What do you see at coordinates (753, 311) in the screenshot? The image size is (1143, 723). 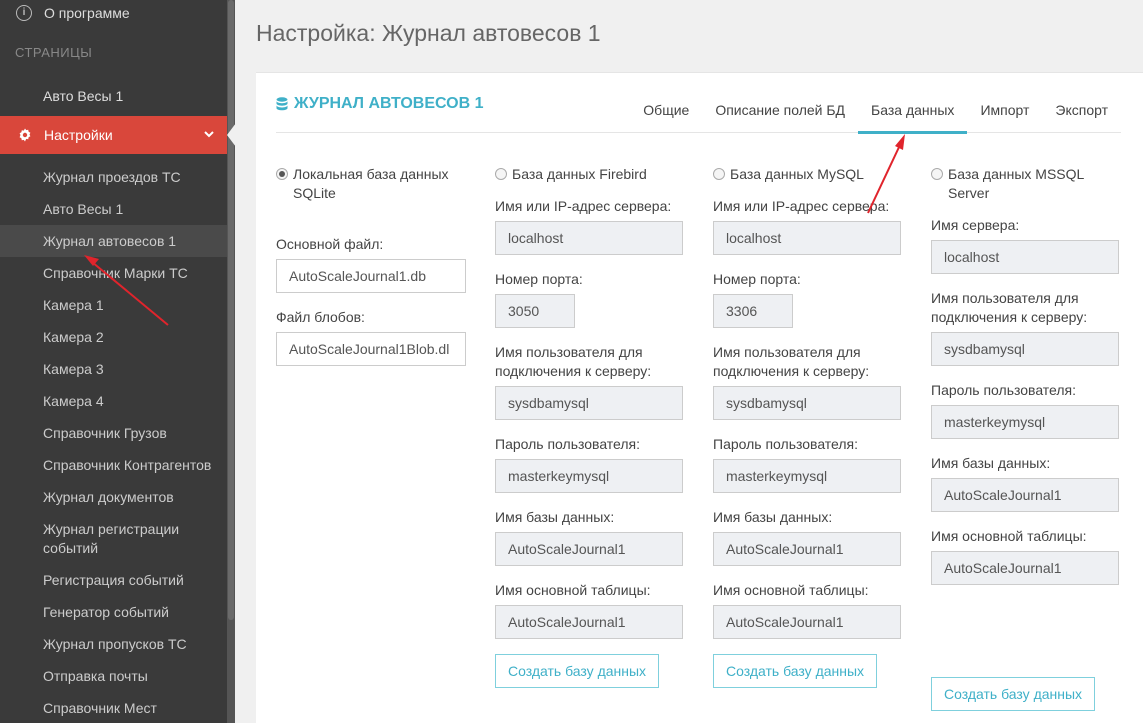 I see `port-input: 3306` at bounding box center [753, 311].